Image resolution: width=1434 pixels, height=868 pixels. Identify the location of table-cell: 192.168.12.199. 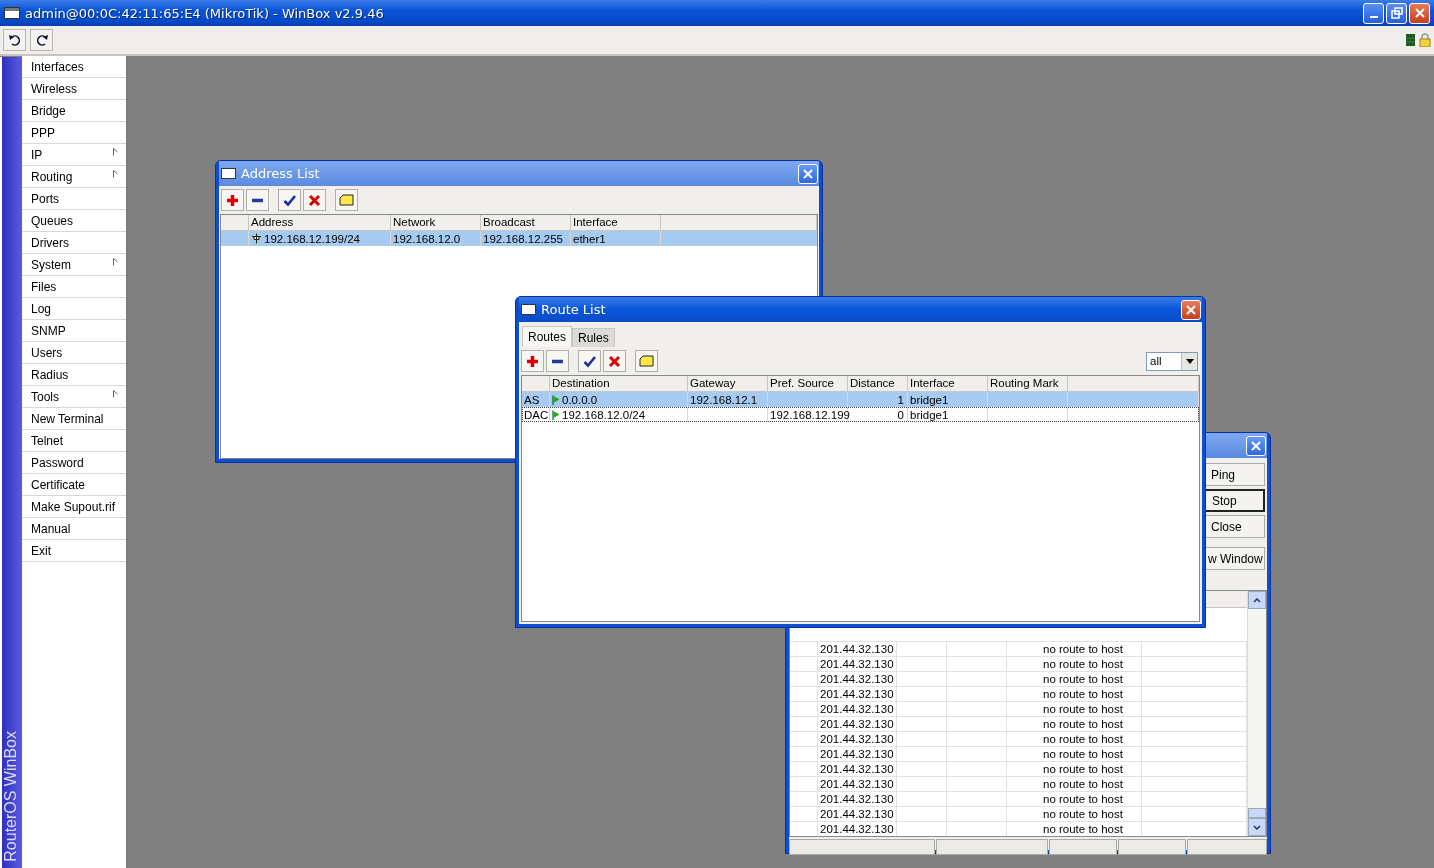
(810, 414).